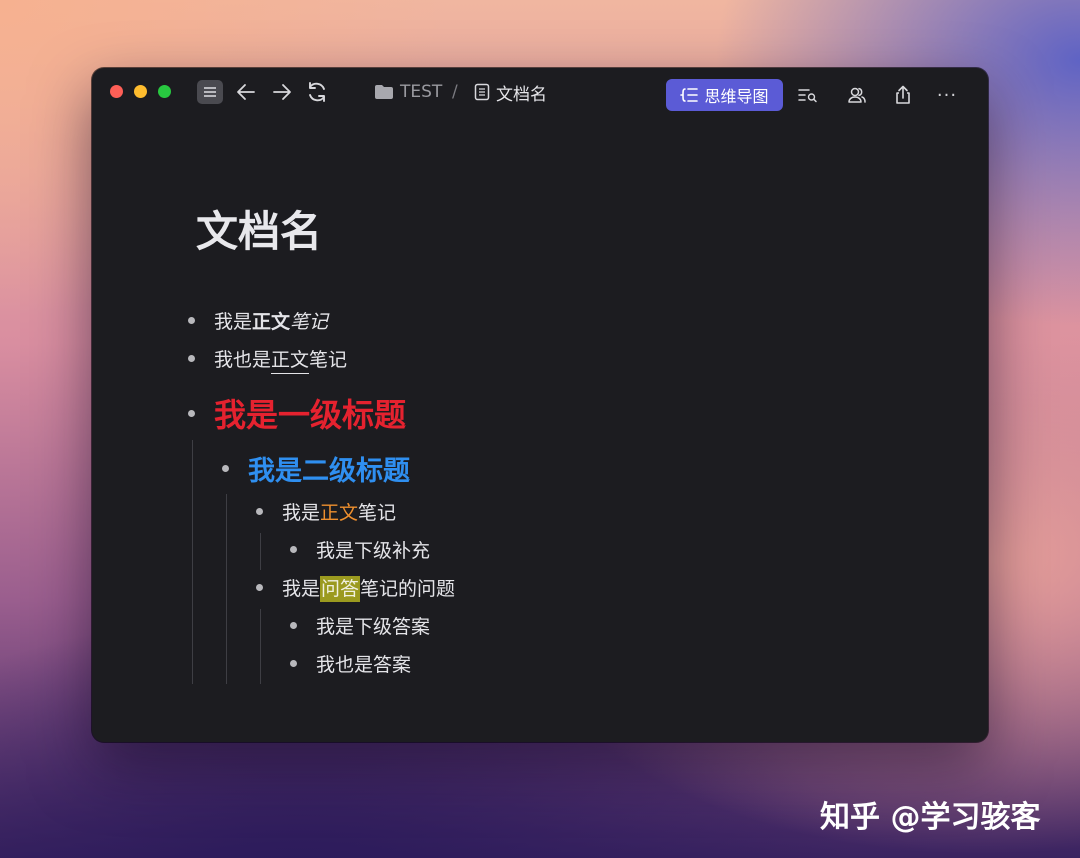  I want to click on list-item: 我是问答笔记的问题, so click(356, 588).